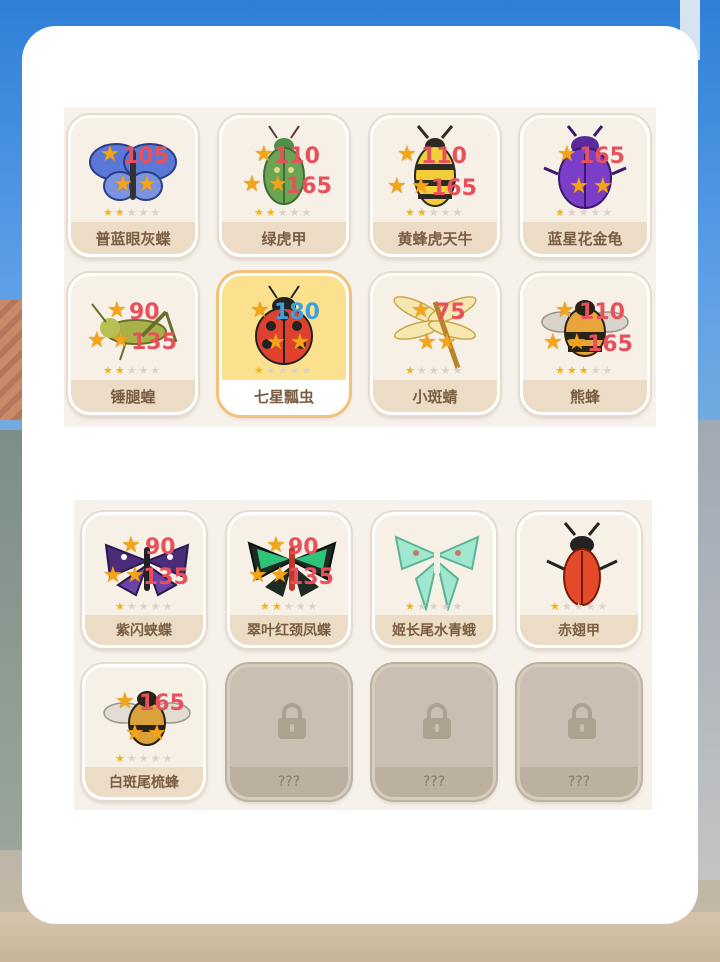 The image size is (720, 962). I want to click on bug-tile-9: ★ 90 ★ ★ 135 ★ ★ ★ ★ ★ 翠叶红颈凤蝶, so click(289, 580).